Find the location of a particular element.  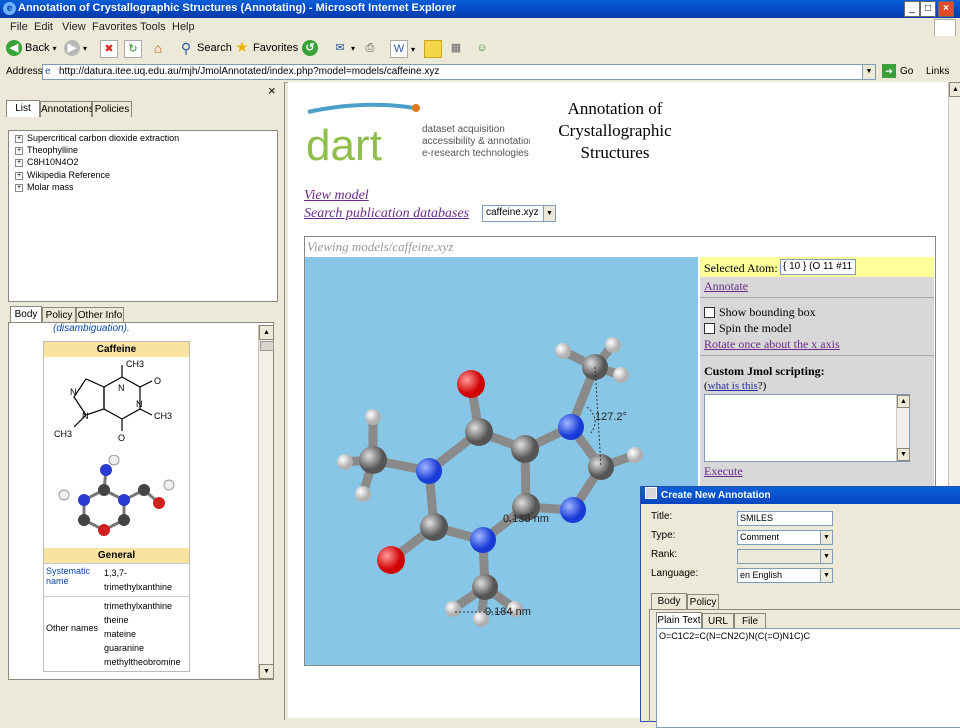

tab-other-info: Other Info is located at coordinates (100, 315).